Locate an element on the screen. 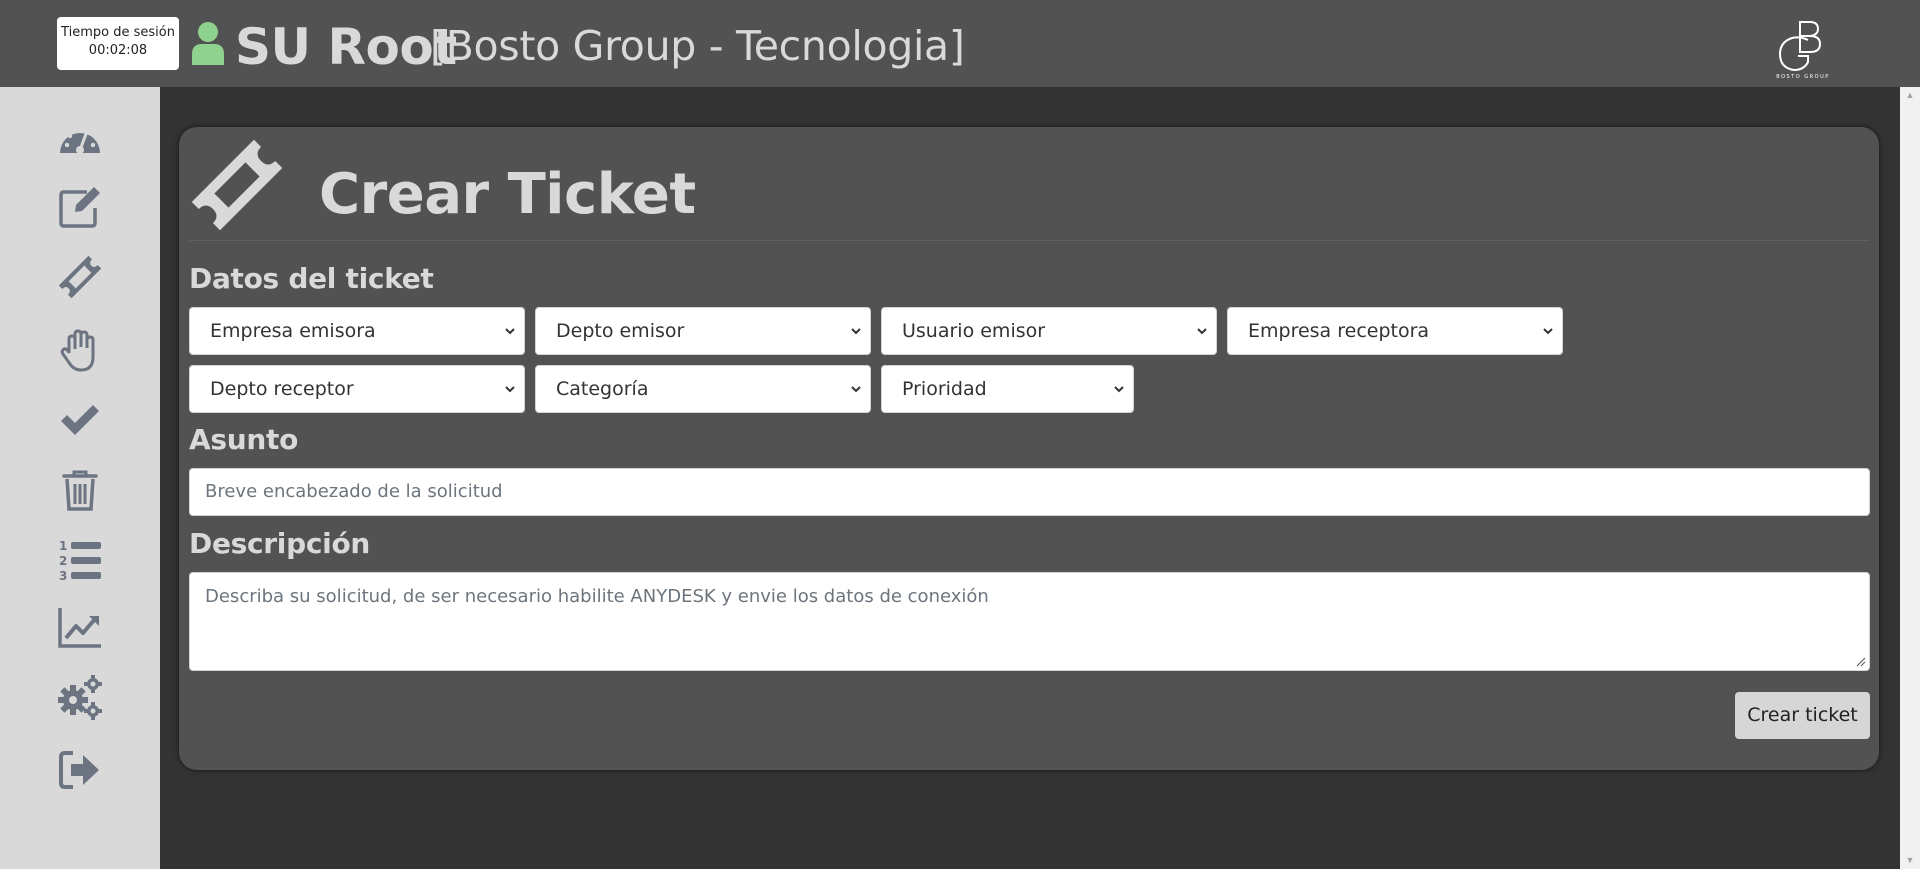 This screenshot has width=1920, height=869. scroll-up-arrow-icon: ▲ is located at coordinates (1910, 95).